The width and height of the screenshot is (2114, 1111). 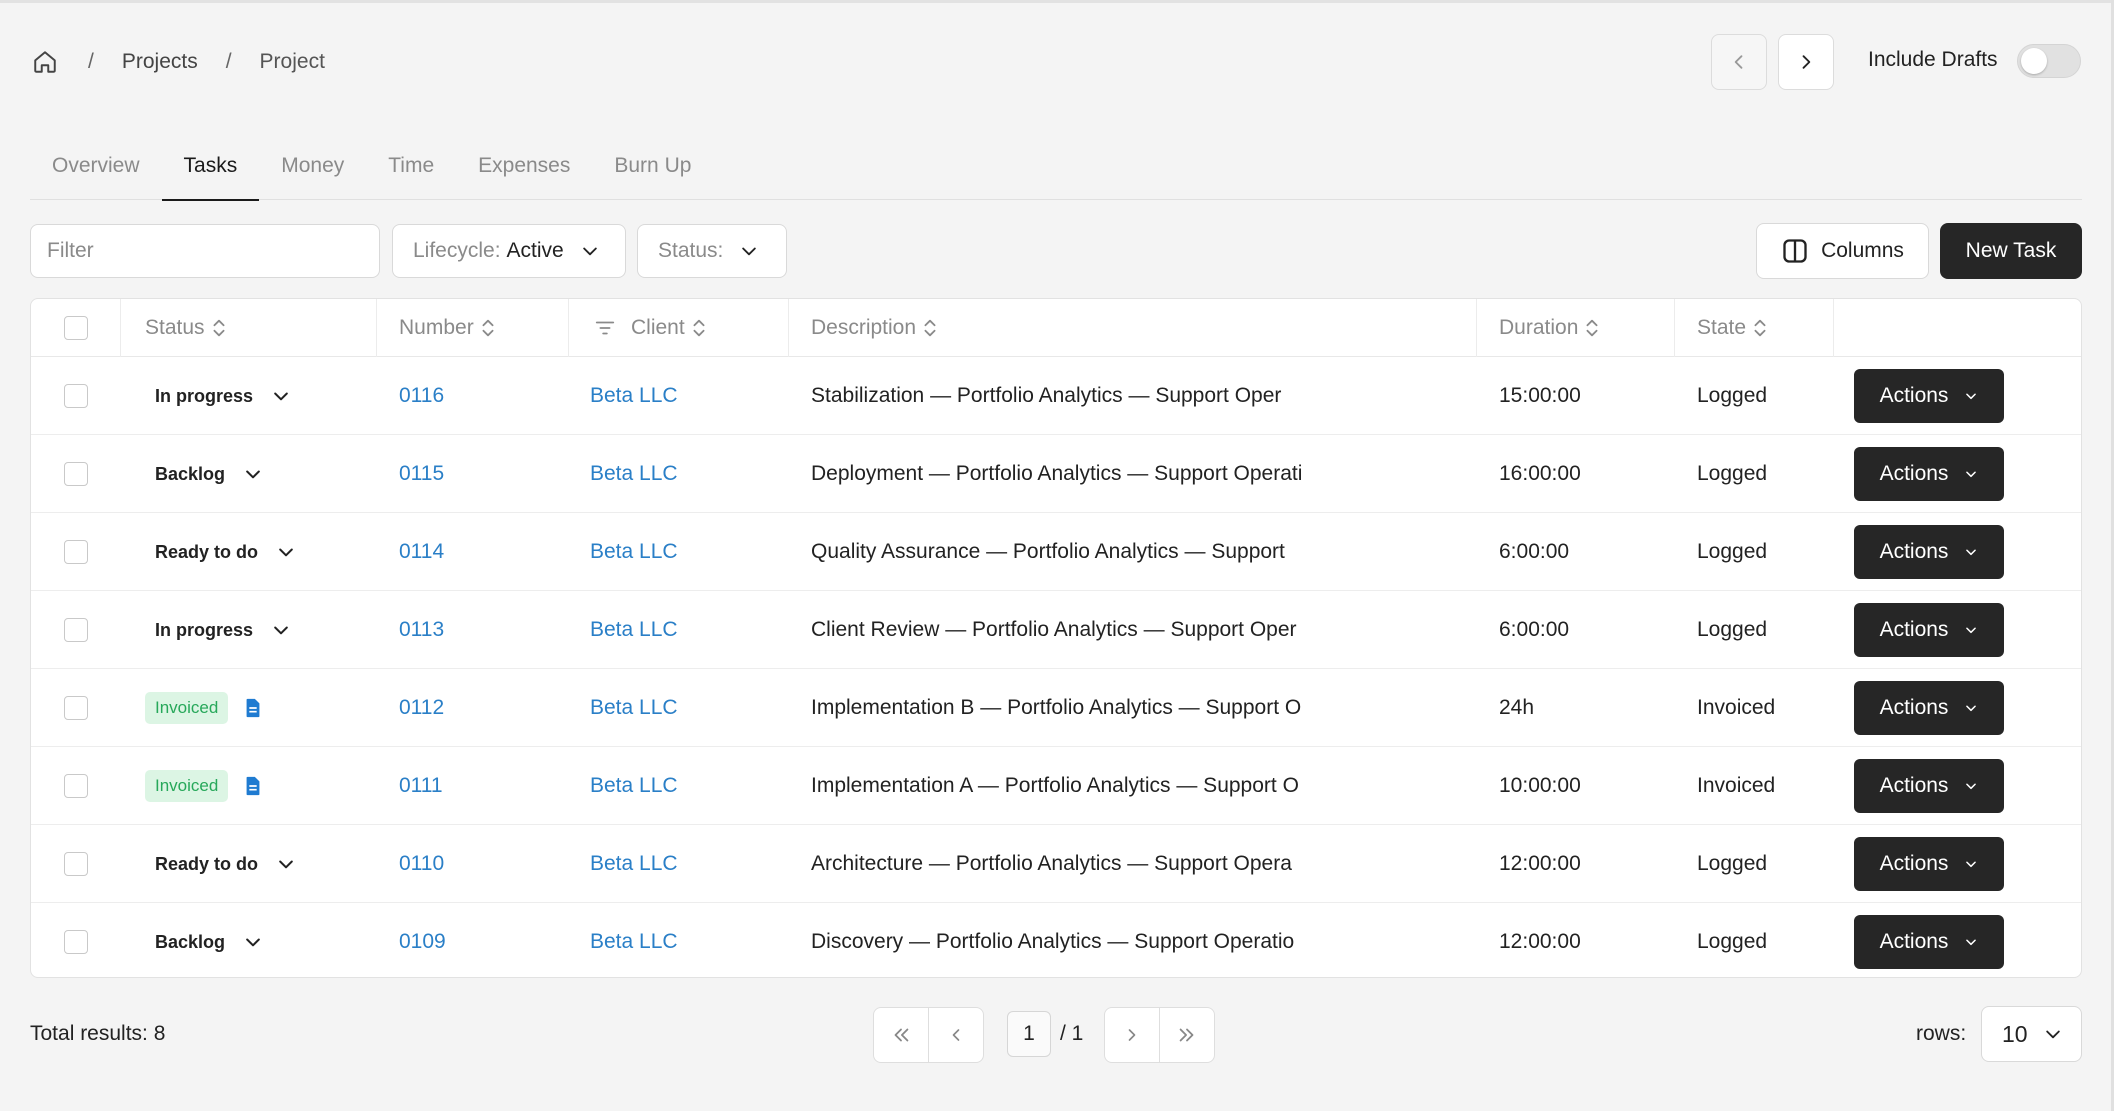 I want to click on columns-button: Columns, so click(x=1842, y=251).